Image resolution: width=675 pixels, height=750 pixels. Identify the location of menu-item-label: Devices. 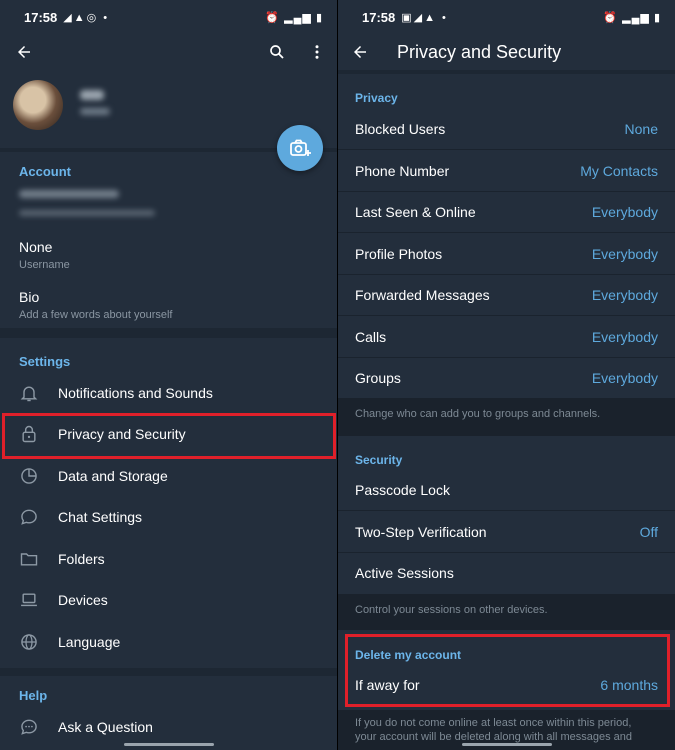
(83, 599).